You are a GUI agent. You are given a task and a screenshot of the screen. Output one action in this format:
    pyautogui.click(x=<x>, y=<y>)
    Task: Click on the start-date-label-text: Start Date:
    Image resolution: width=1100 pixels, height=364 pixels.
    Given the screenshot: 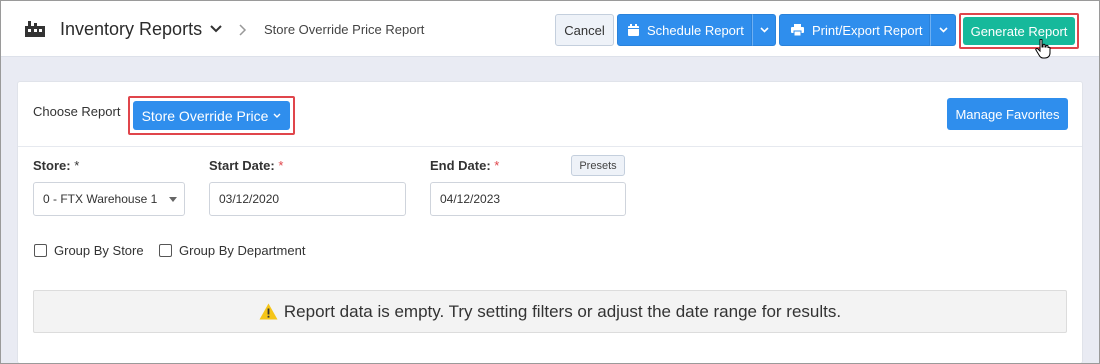 What is the action you would take?
    pyautogui.click(x=242, y=165)
    